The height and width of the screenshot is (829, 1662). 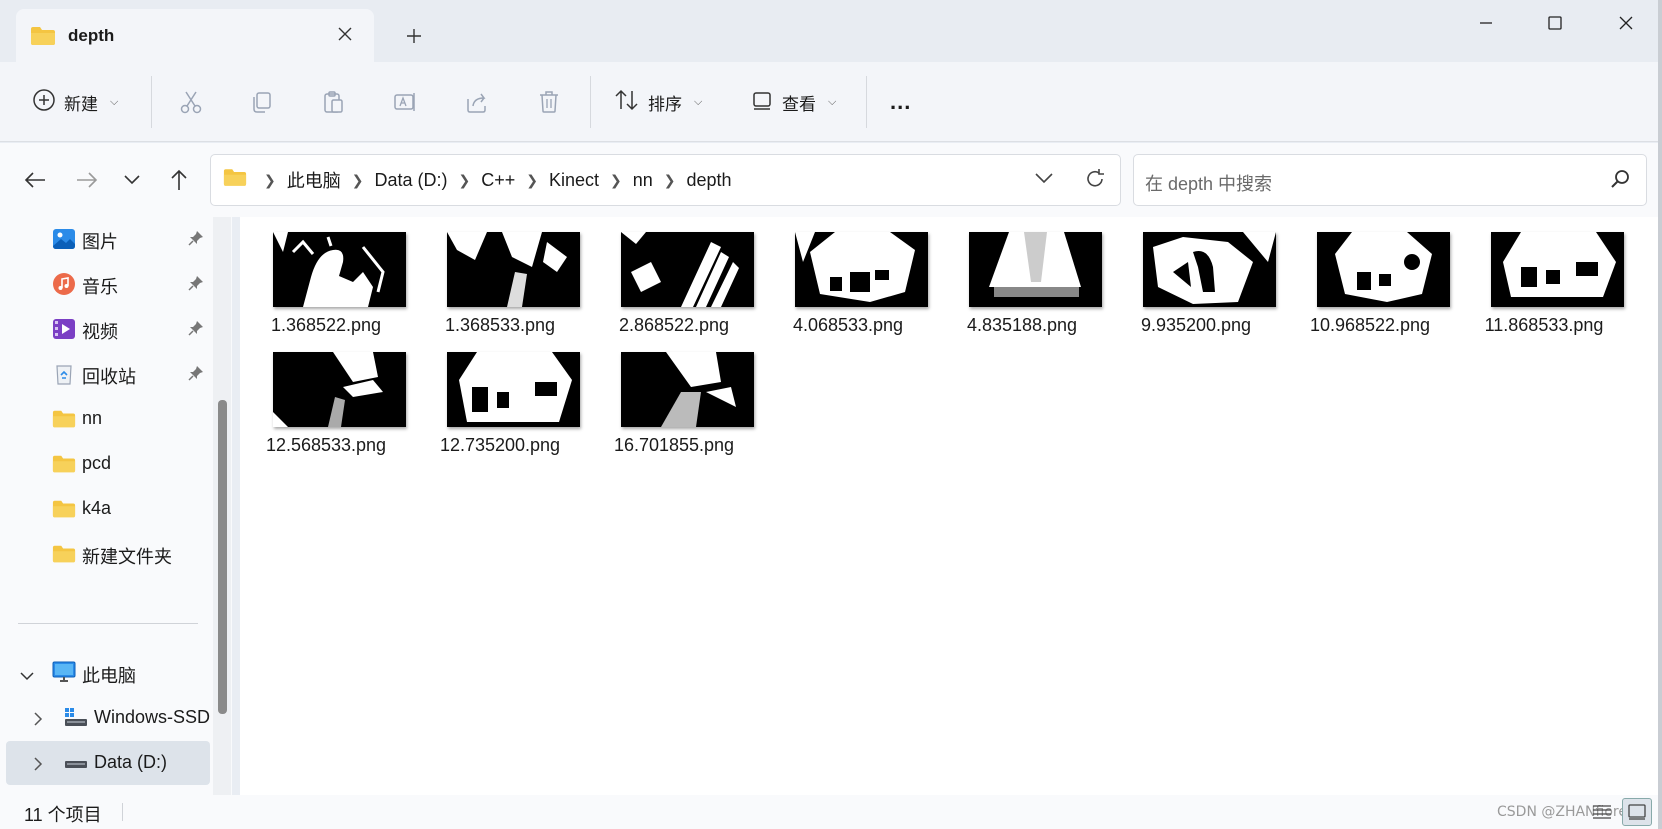 I want to click on drive-icon, so click(x=76, y=718).